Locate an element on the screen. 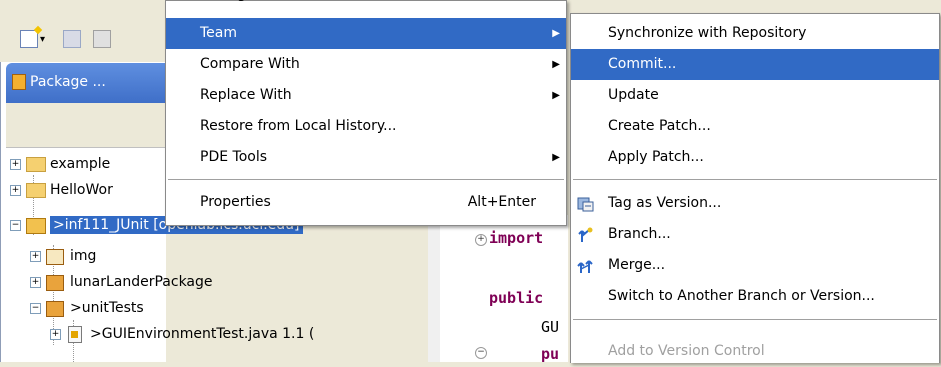 The height and width of the screenshot is (367, 941). menu-item-add-to-version-control: Add to Version Control is located at coordinates (755, 351).